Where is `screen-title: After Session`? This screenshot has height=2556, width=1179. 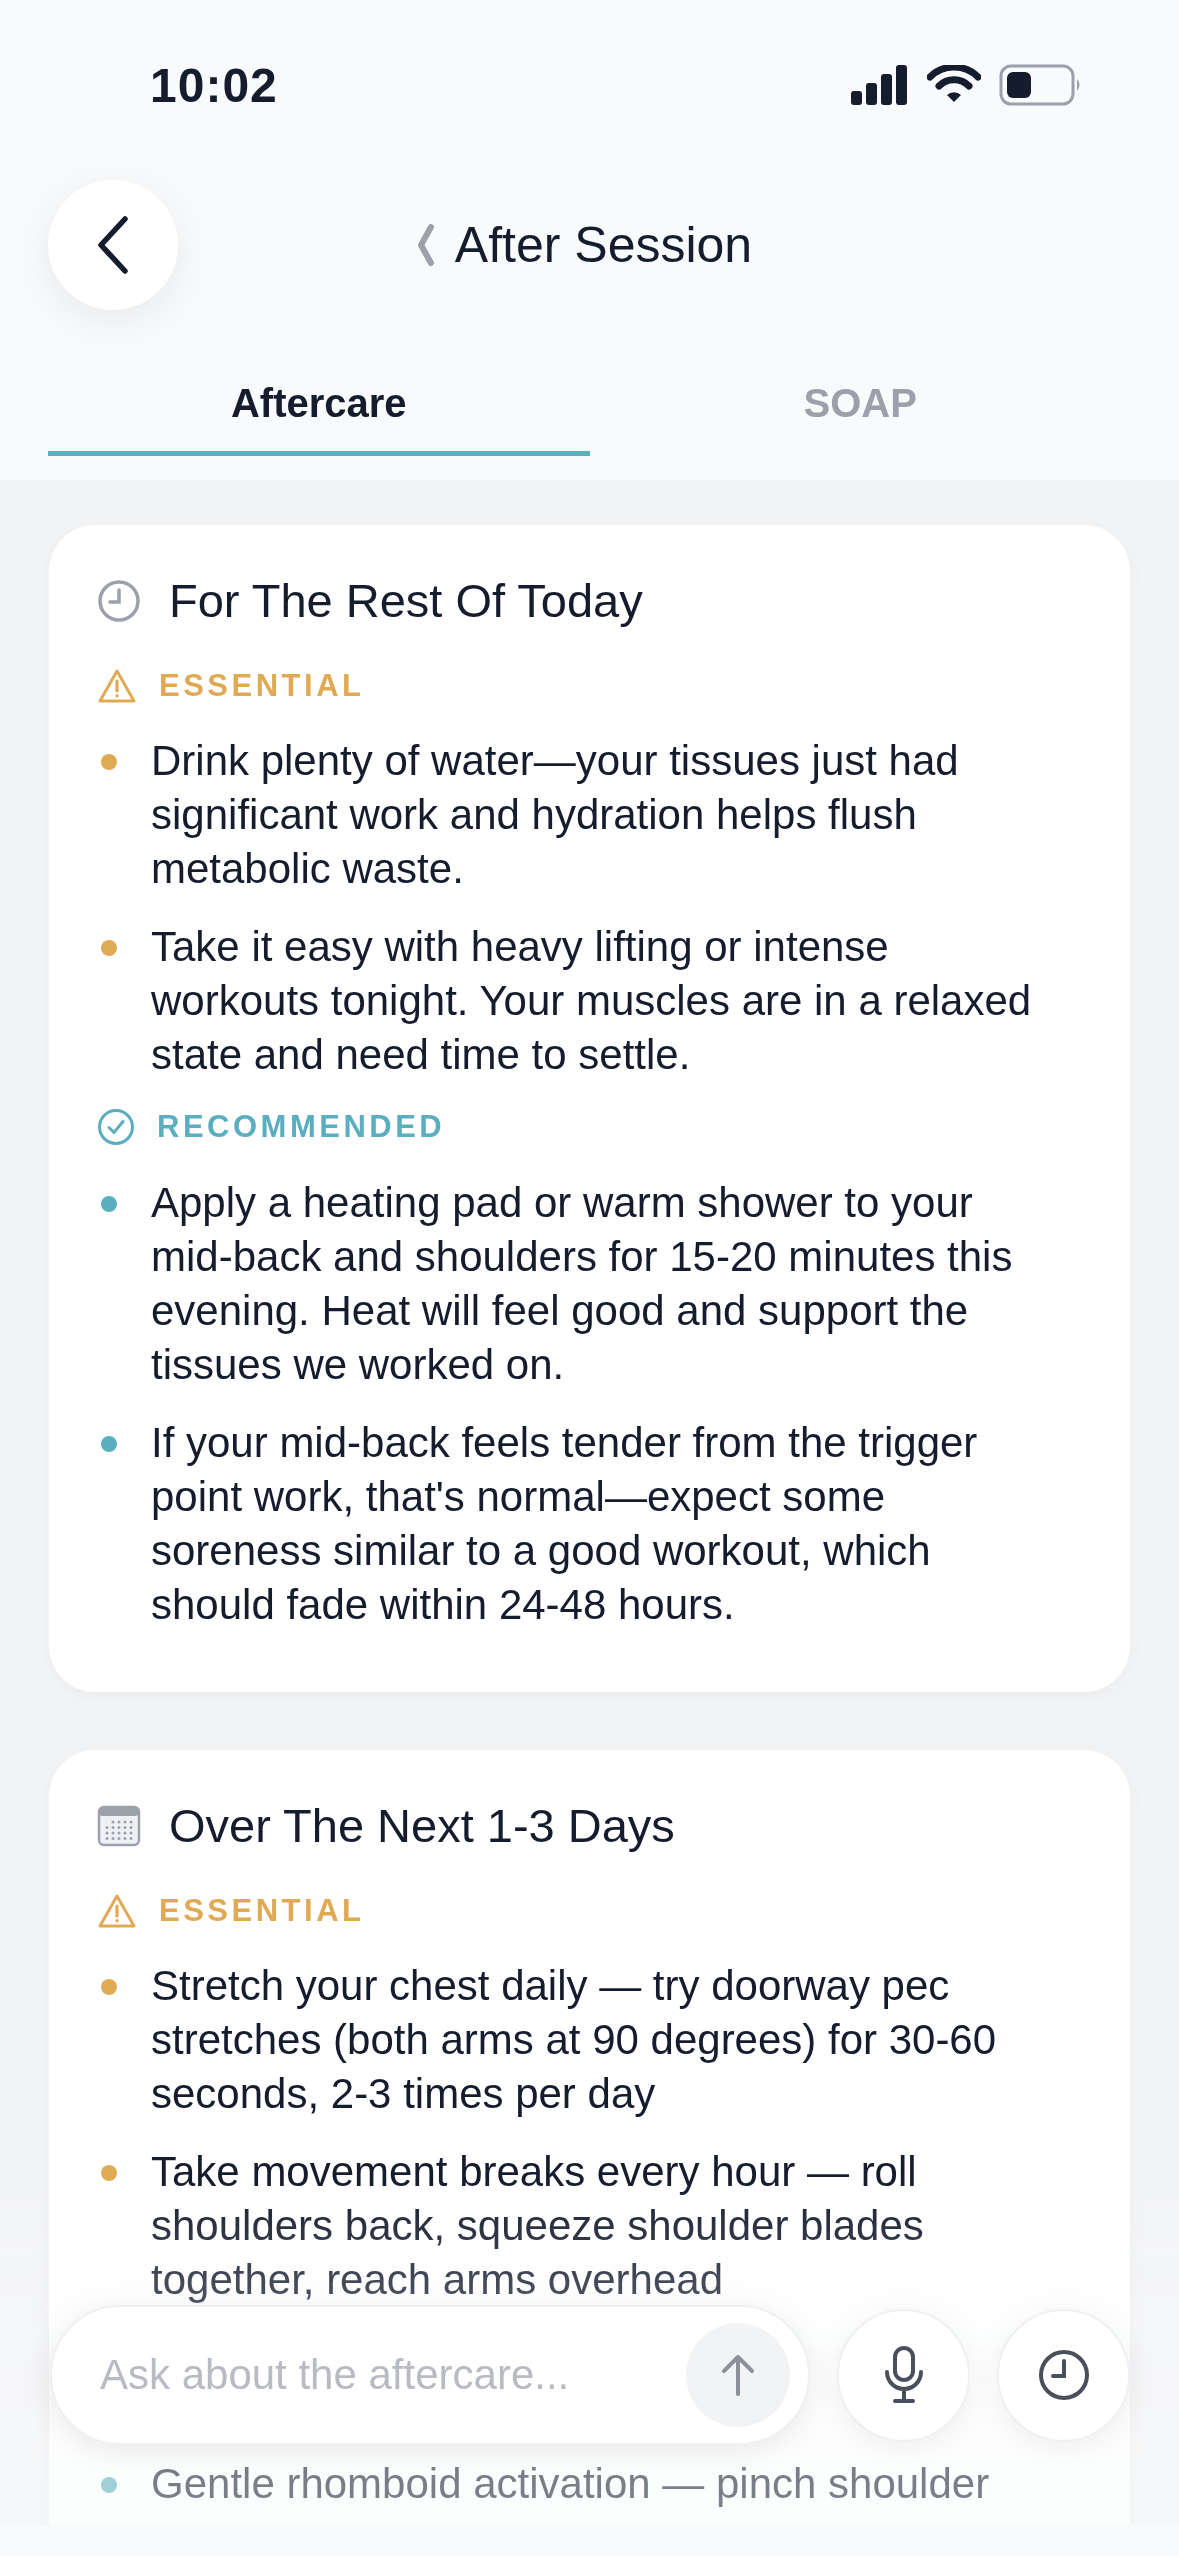
screen-title: After Session is located at coordinates (603, 245).